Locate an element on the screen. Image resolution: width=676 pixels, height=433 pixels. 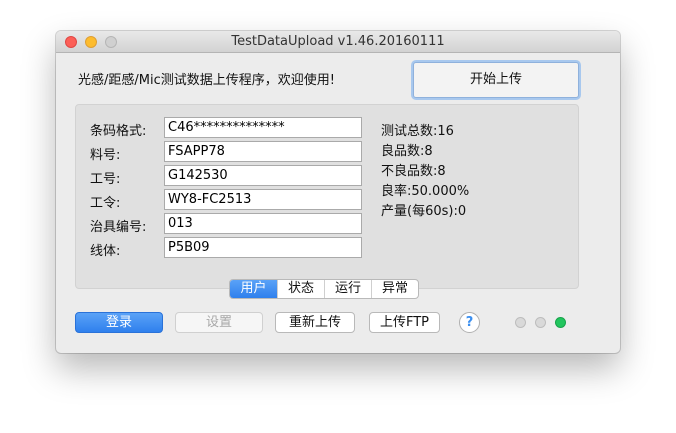
output-rate-stat: 产量(每60s):0 is located at coordinates (424, 211).